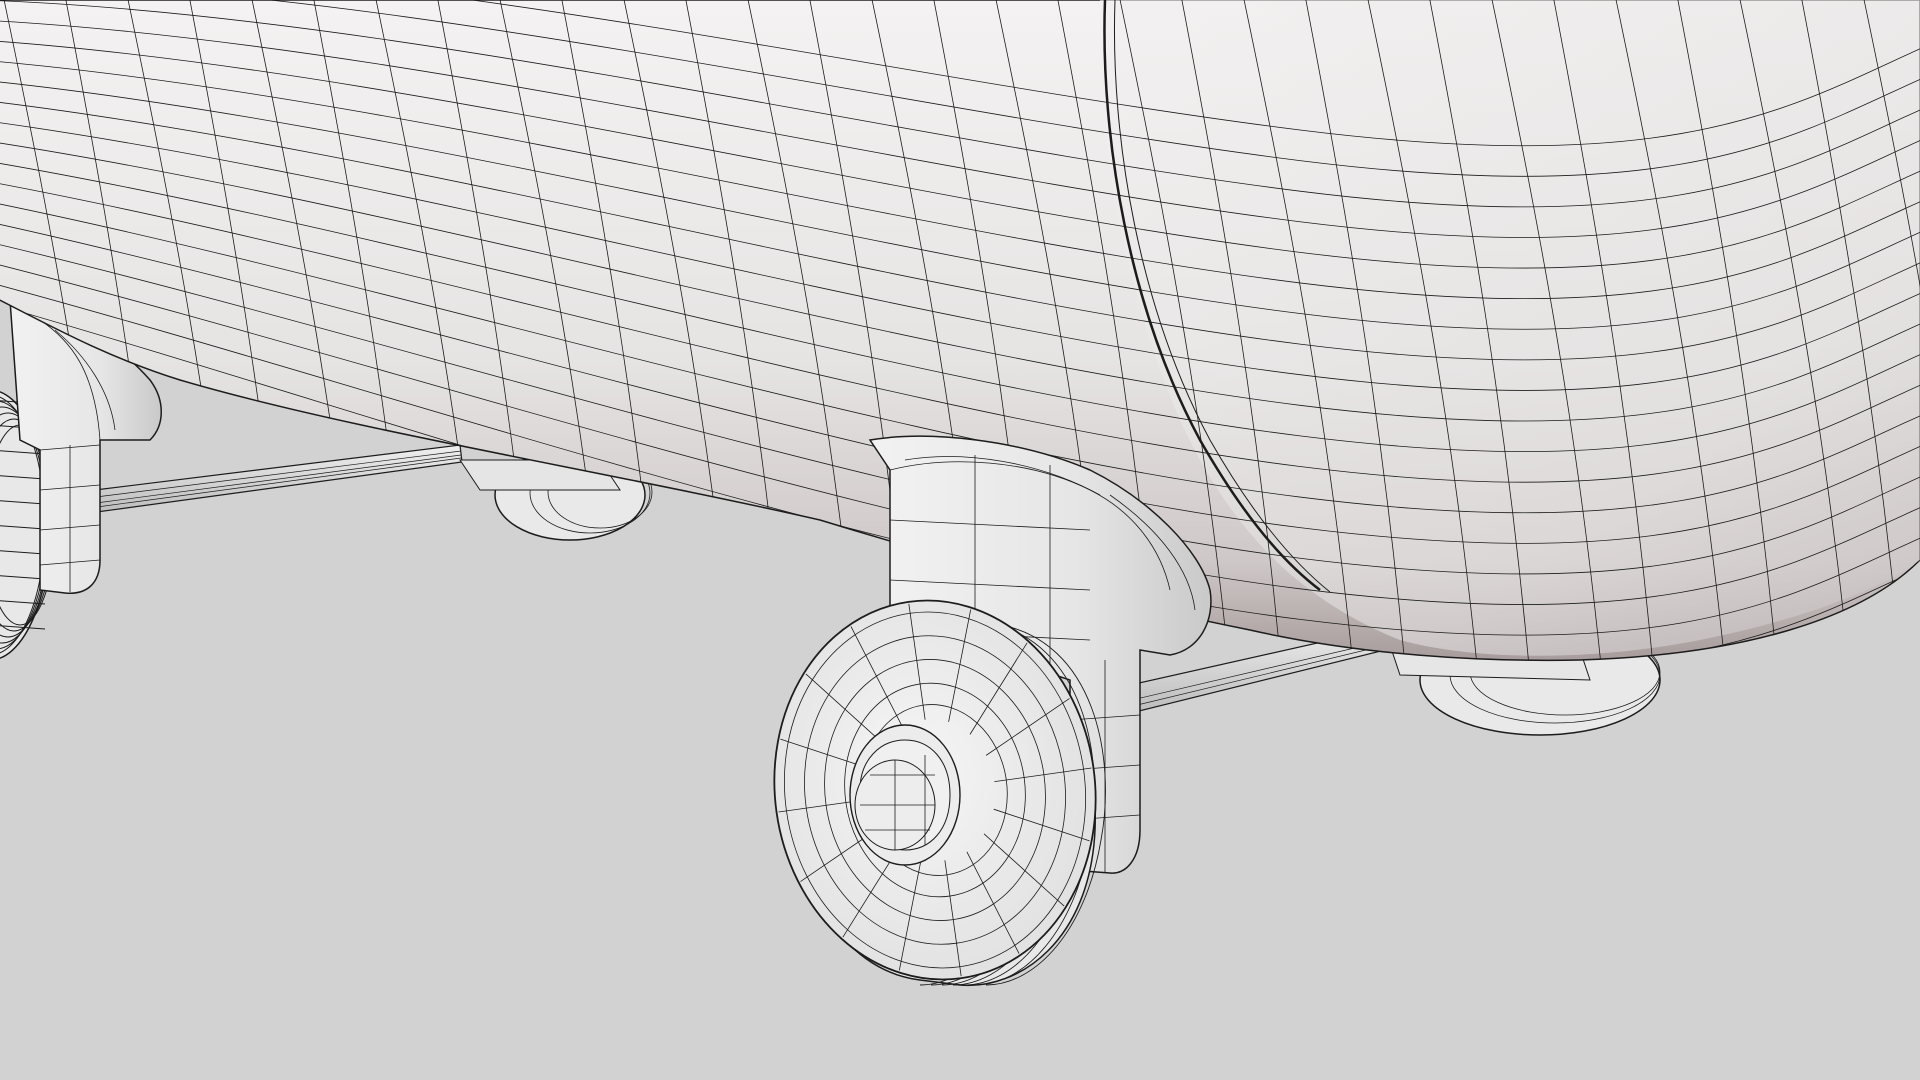 This screenshot has height=1080, width=1920. What do you see at coordinates (905, 795) in the screenshot?
I see `wheel-hub` at bounding box center [905, 795].